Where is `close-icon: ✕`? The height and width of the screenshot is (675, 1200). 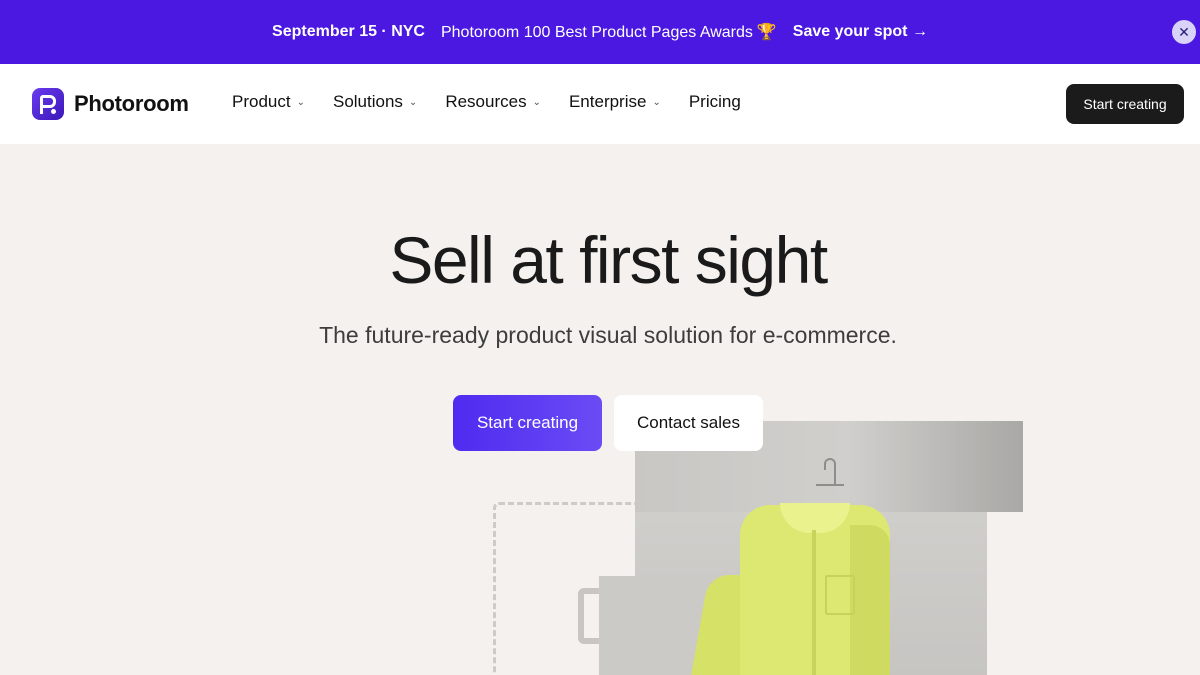 close-icon: ✕ is located at coordinates (1184, 32).